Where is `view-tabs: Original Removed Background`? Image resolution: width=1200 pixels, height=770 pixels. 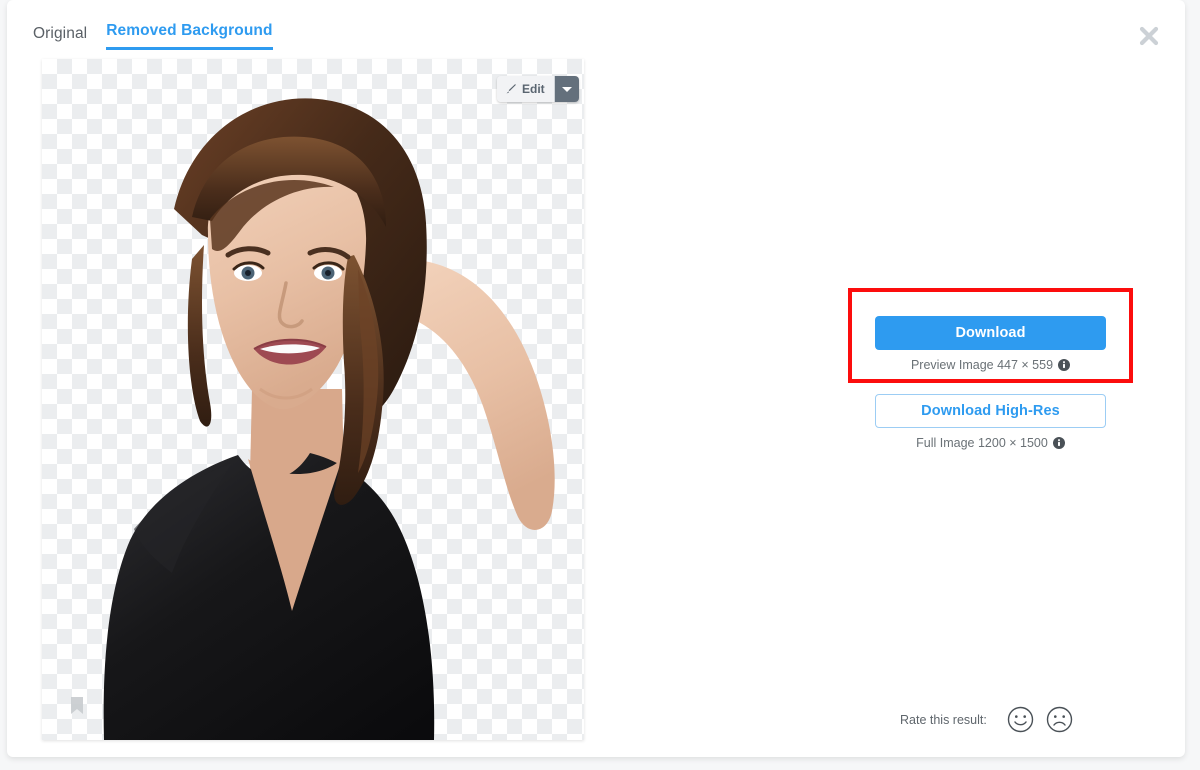
view-tabs: Original Removed Background is located at coordinates (153, 36).